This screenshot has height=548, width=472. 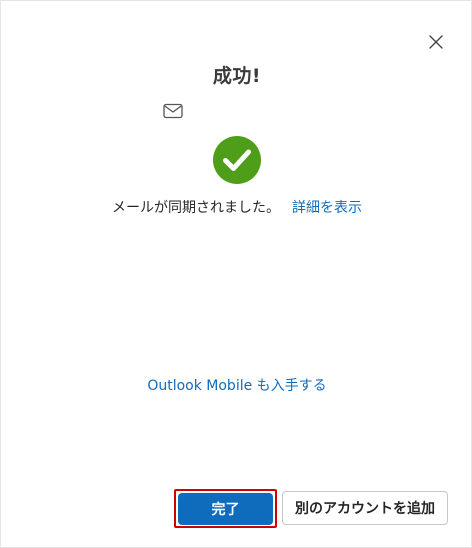 I want to click on checkmark-circle-icon, so click(x=237, y=160).